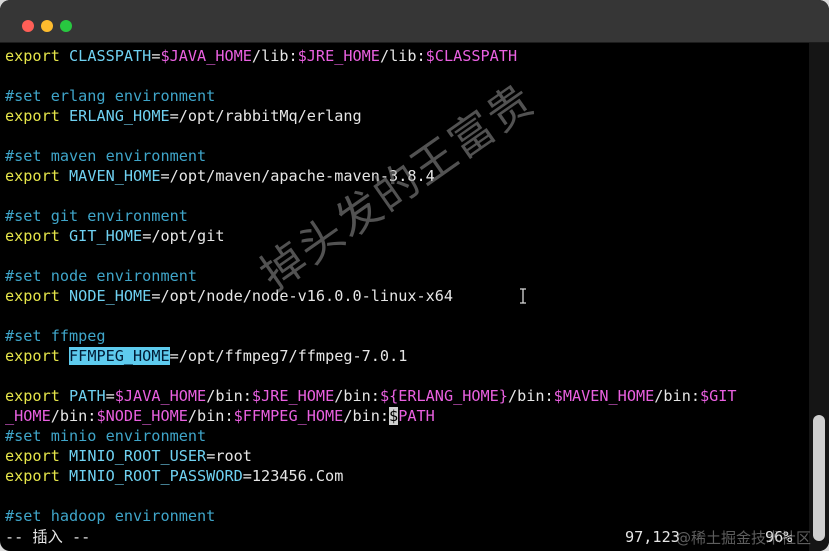 This screenshot has height=551, width=829. Describe the element at coordinates (229, 456) in the screenshot. I see `text-token: =root` at that location.